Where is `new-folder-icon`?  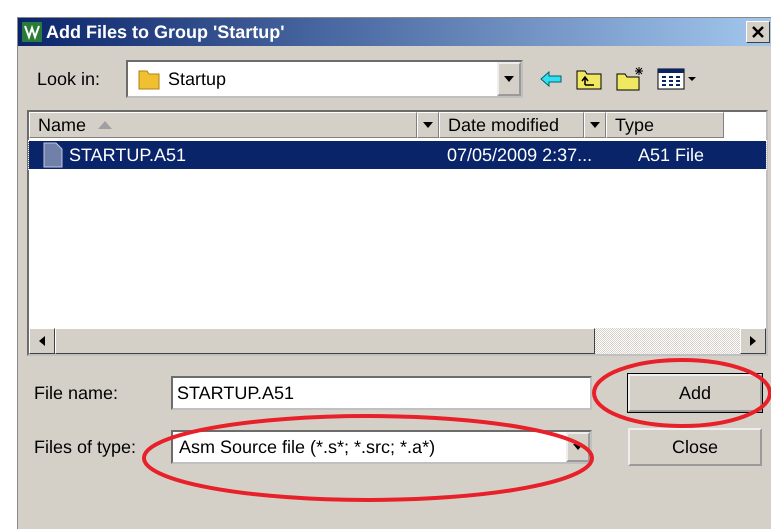 new-folder-icon is located at coordinates (630, 79).